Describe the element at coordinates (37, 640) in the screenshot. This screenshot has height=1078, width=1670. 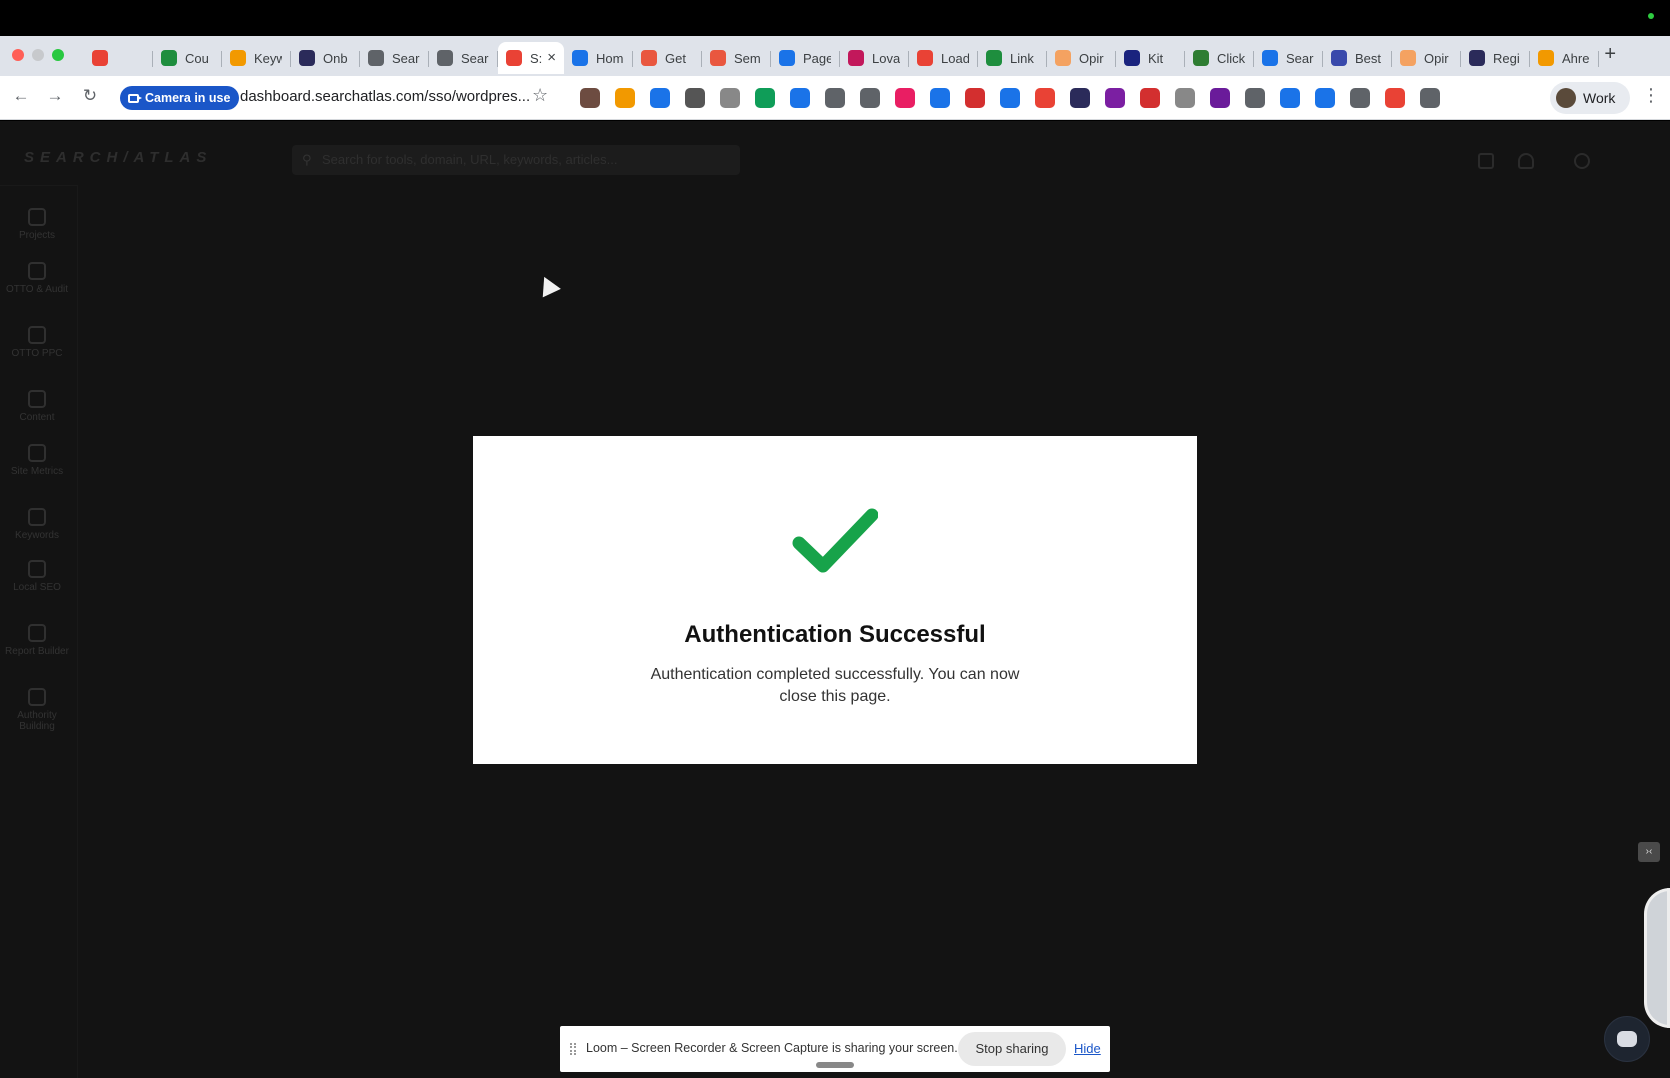
I see `sidebar-item: Report Builder` at that location.